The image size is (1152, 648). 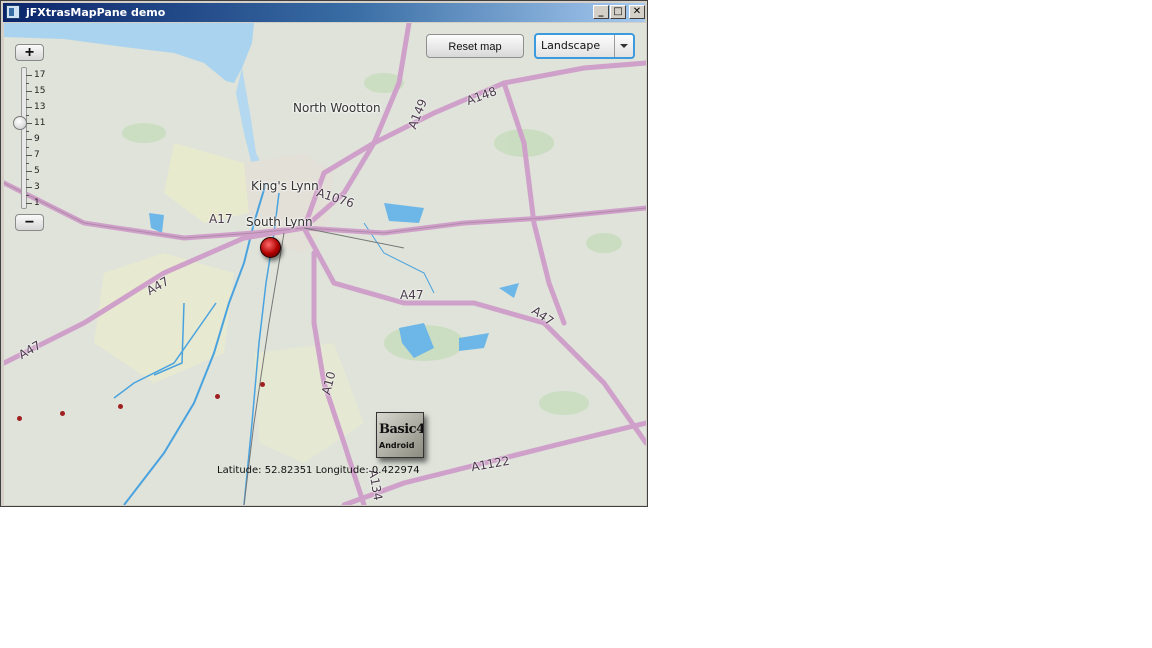 I want to click on minimize-button: _, so click(x=601, y=12).